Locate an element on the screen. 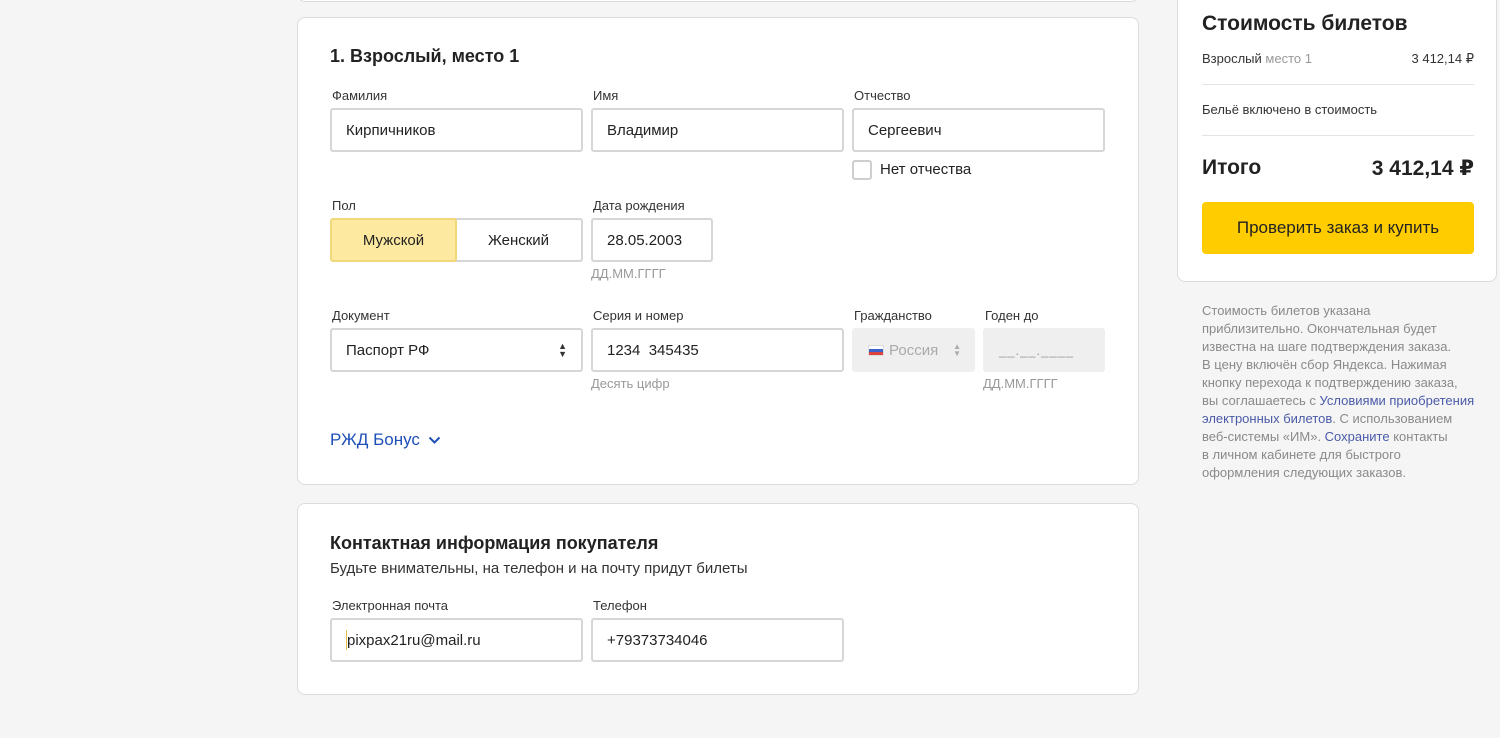 This screenshot has height=738, width=1500. patronymic-field: Сергеевич is located at coordinates (978, 130).